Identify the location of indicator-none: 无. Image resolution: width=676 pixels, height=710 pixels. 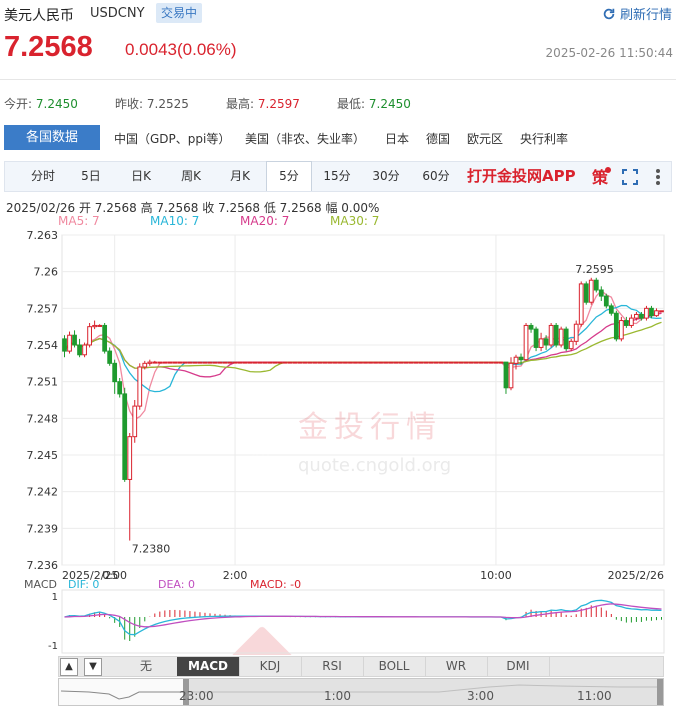
(146, 666).